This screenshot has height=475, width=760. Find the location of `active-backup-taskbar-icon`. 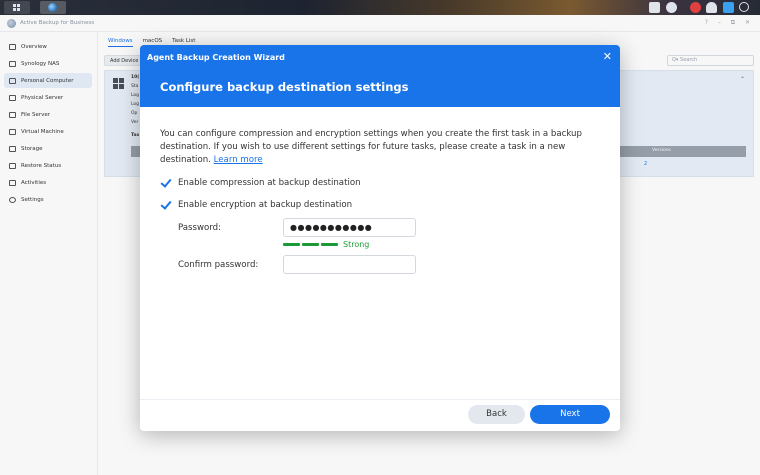

active-backup-taskbar-icon is located at coordinates (53, 7).